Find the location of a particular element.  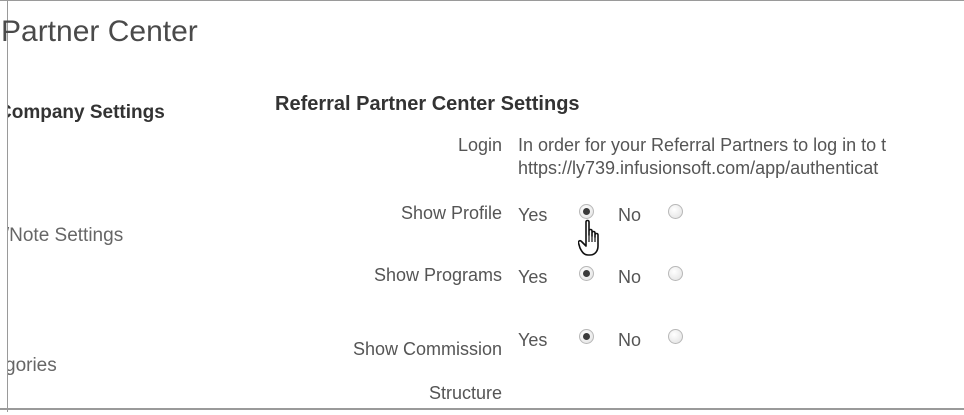

show-programs-no-radio is located at coordinates (675, 273).